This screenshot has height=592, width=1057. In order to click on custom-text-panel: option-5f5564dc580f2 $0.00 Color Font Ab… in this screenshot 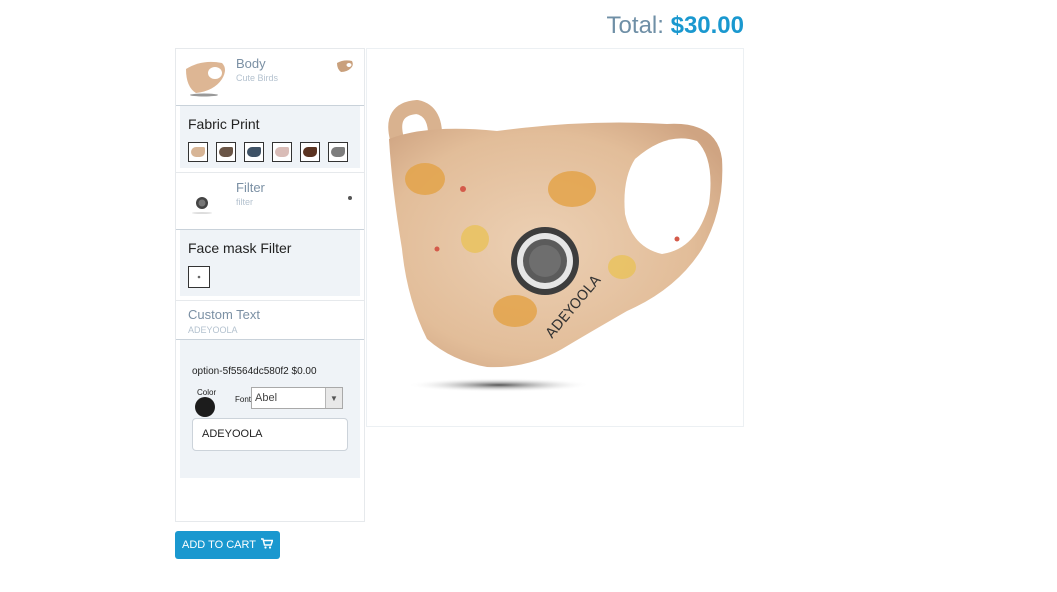, I will do `click(270, 409)`.